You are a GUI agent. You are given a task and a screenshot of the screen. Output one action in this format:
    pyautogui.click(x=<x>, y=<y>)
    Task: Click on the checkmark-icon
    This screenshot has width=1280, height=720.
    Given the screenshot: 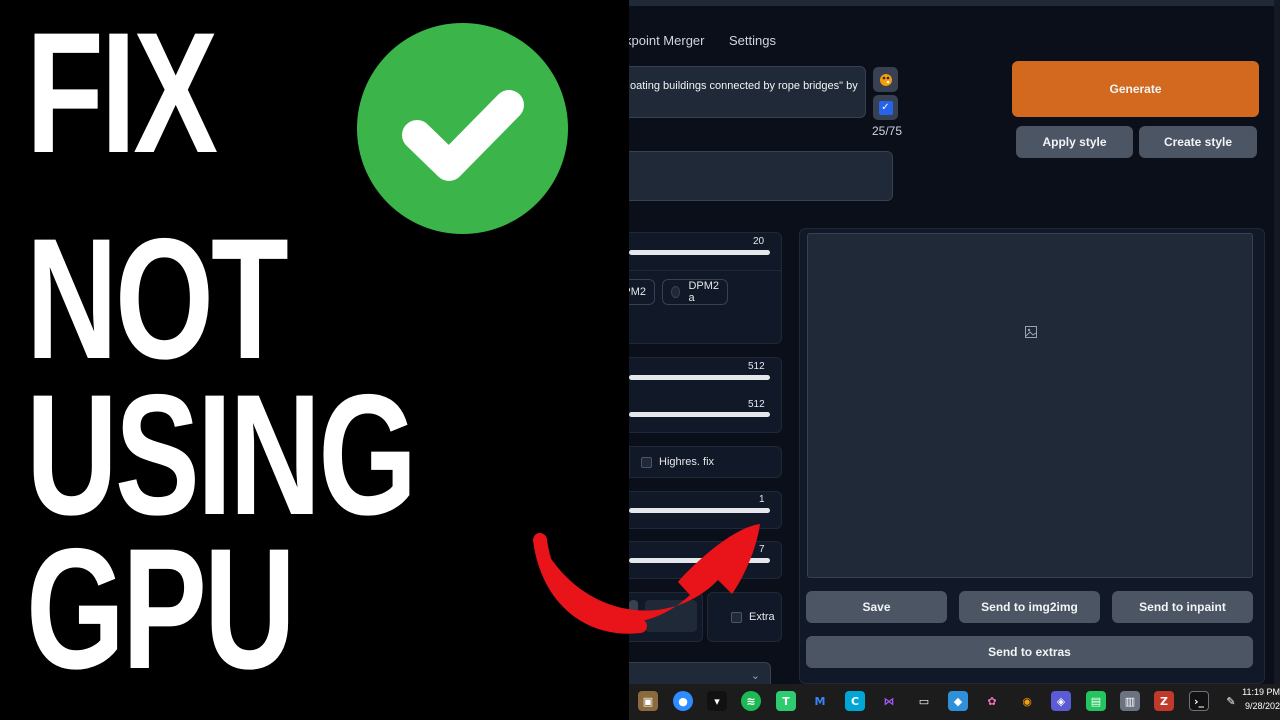 What is the action you would take?
    pyautogui.click(x=462, y=128)
    